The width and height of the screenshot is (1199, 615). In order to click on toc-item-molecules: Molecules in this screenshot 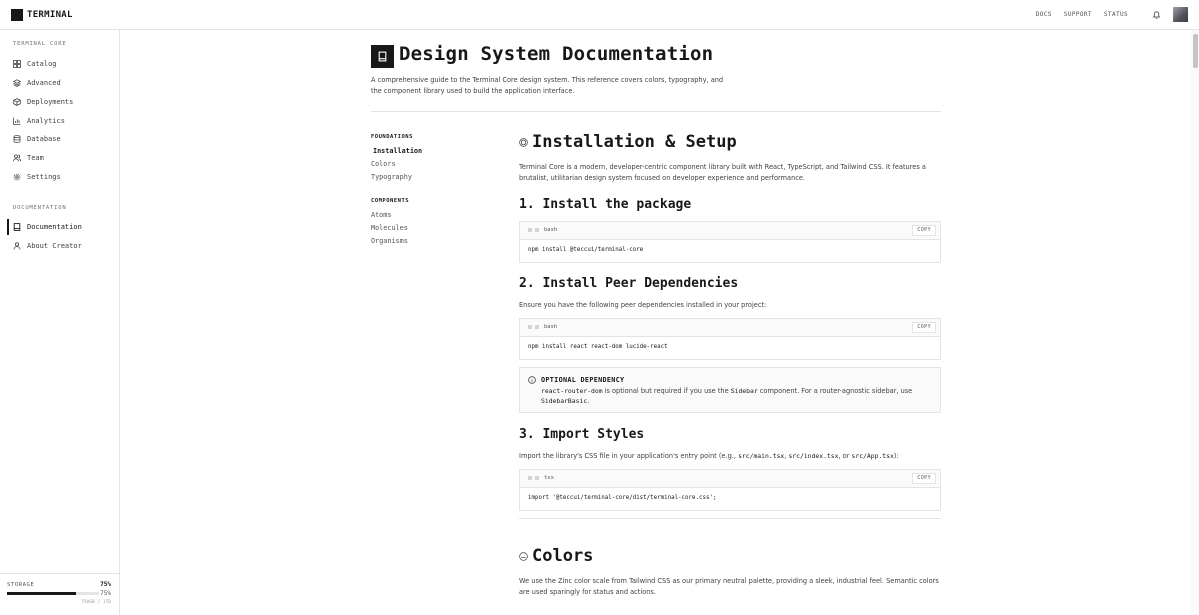, I will do `click(389, 228)`.